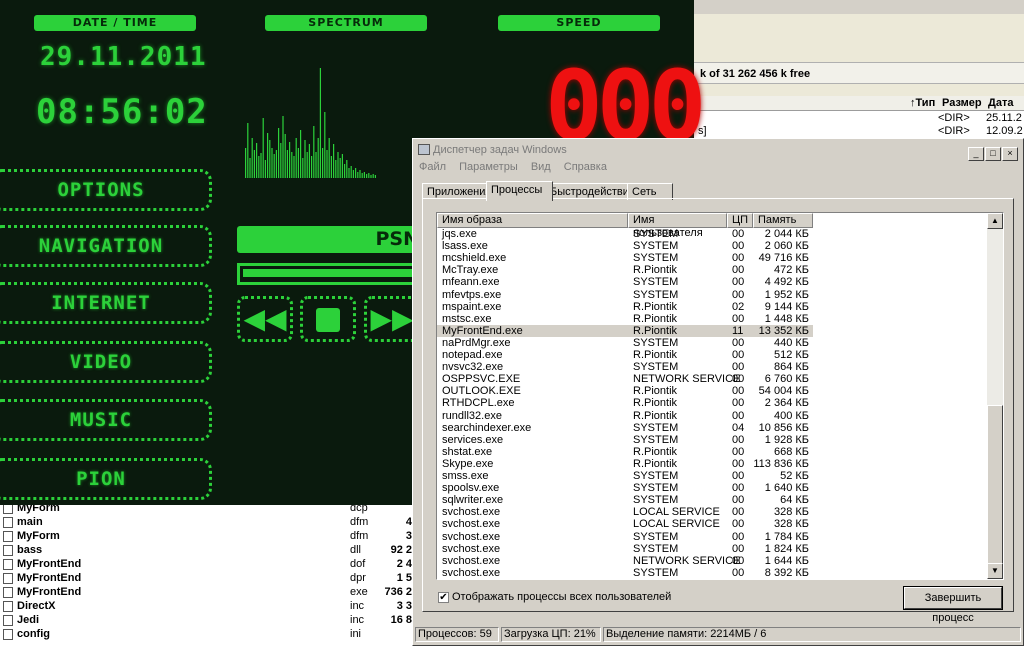 The height and width of the screenshot is (646, 1024). I want to click on file-row: <DIR> 25.11.2, so click(859, 118).